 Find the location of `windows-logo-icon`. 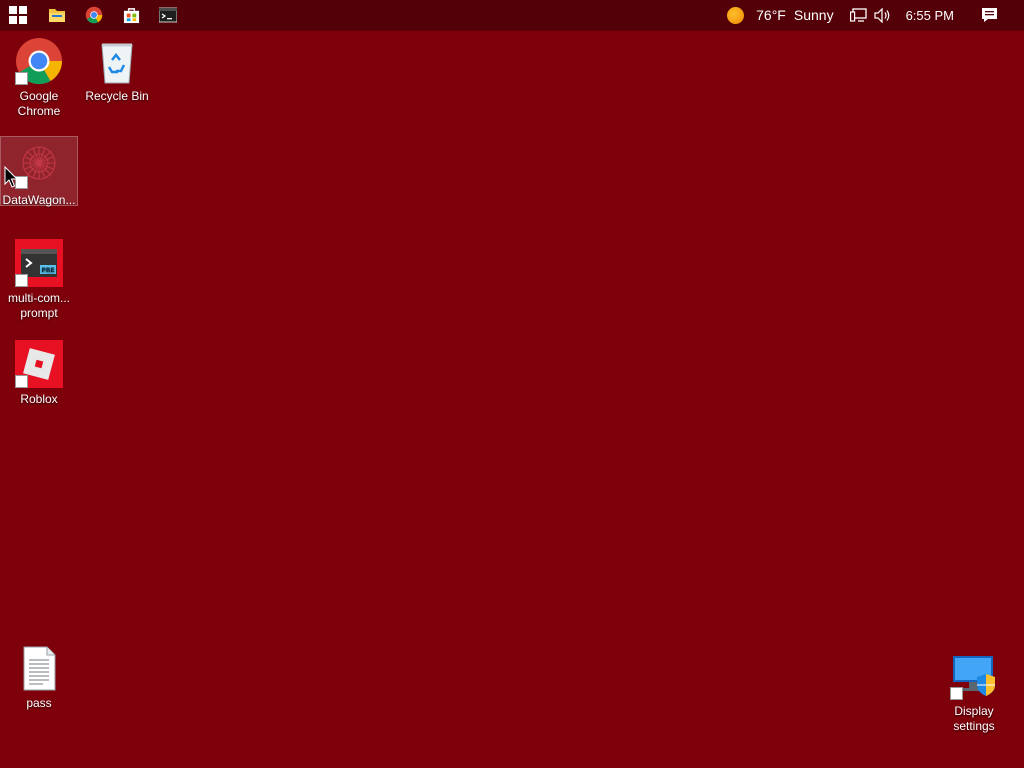

windows-logo-icon is located at coordinates (18, 15).